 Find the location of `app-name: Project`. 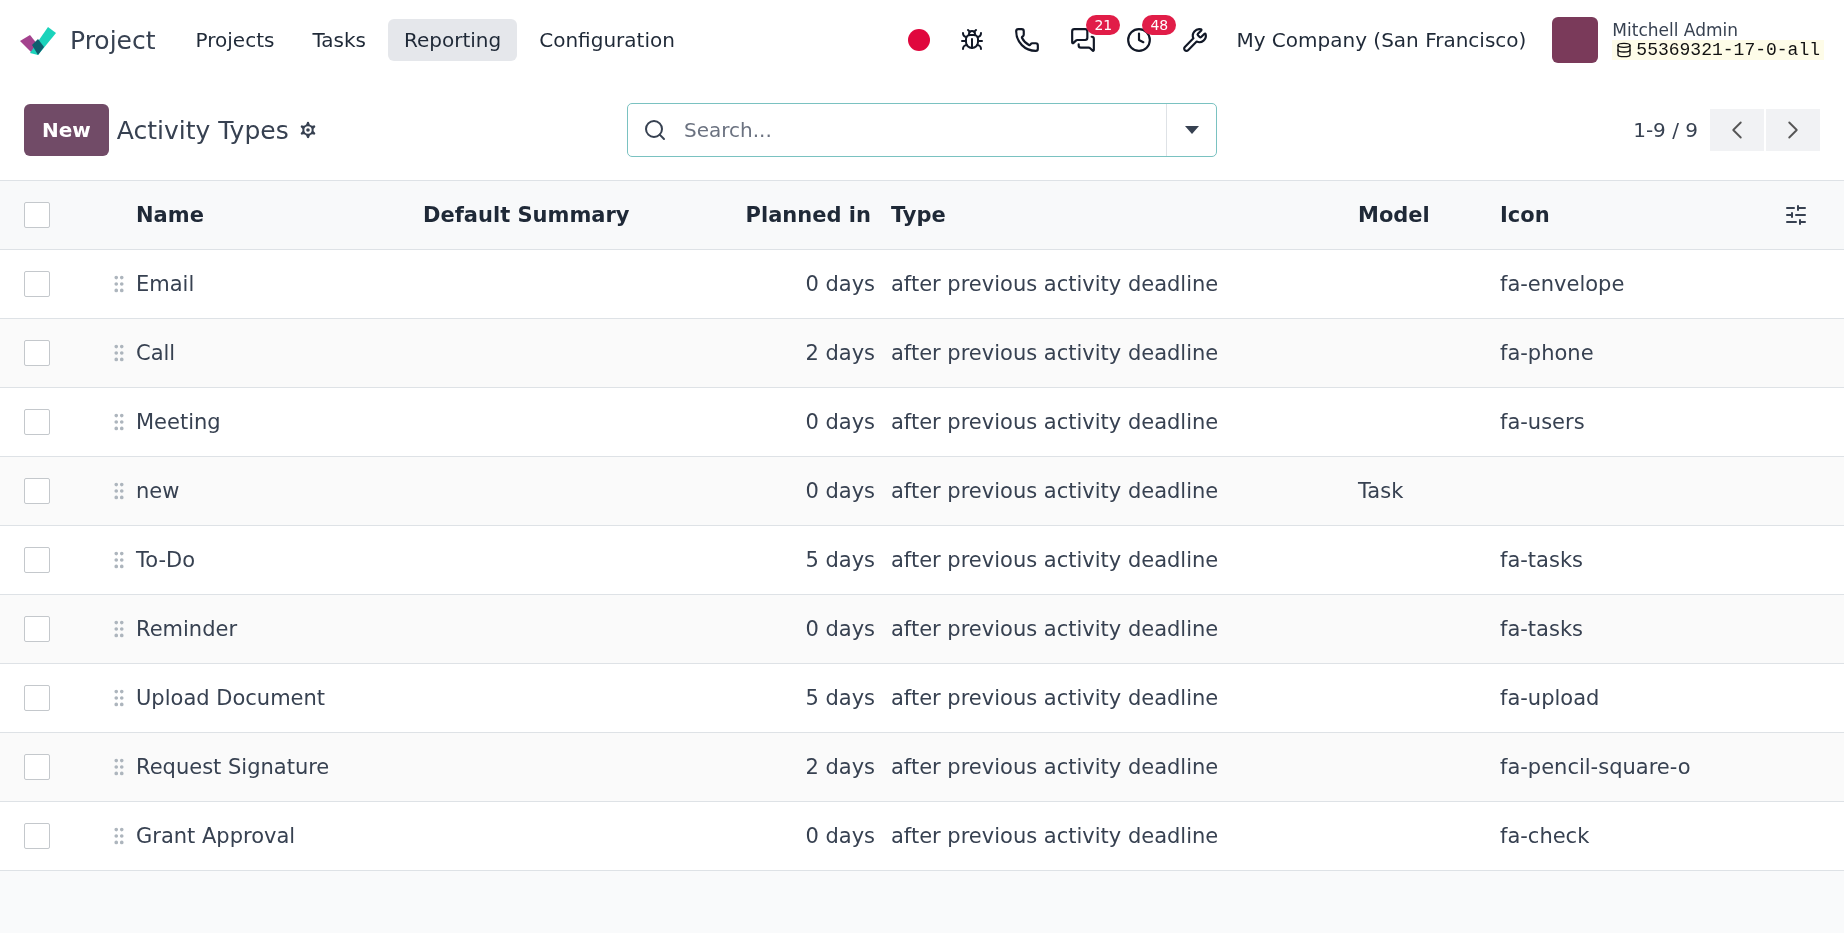

app-name: Project is located at coordinates (113, 40).